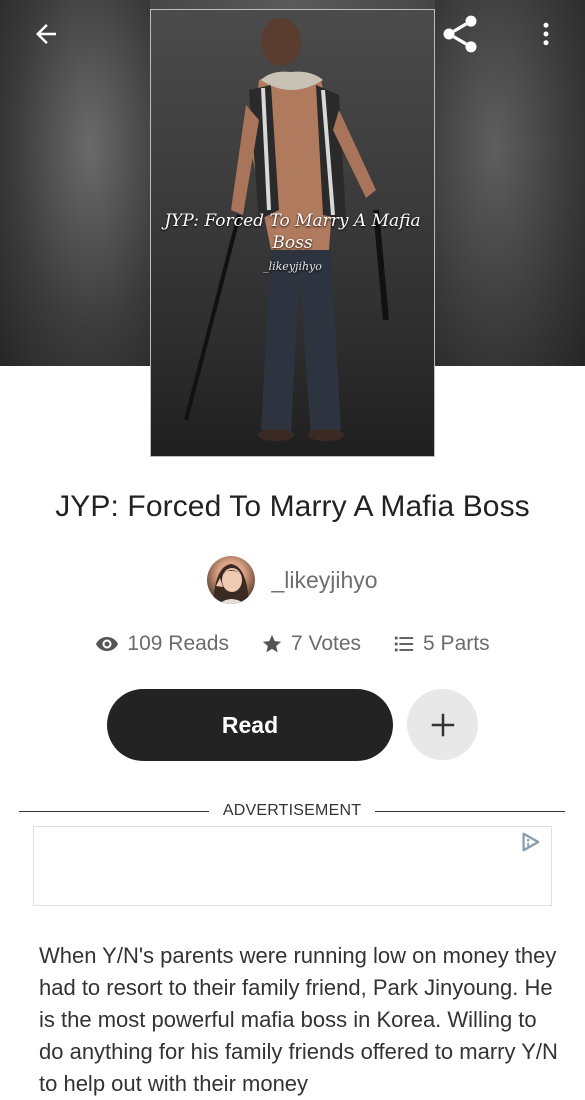 Image resolution: width=585 pixels, height=1100 pixels. What do you see at coordinates (107, 644) in the screenshot?
I see `eye-icon` at bounding box center [107, 644].